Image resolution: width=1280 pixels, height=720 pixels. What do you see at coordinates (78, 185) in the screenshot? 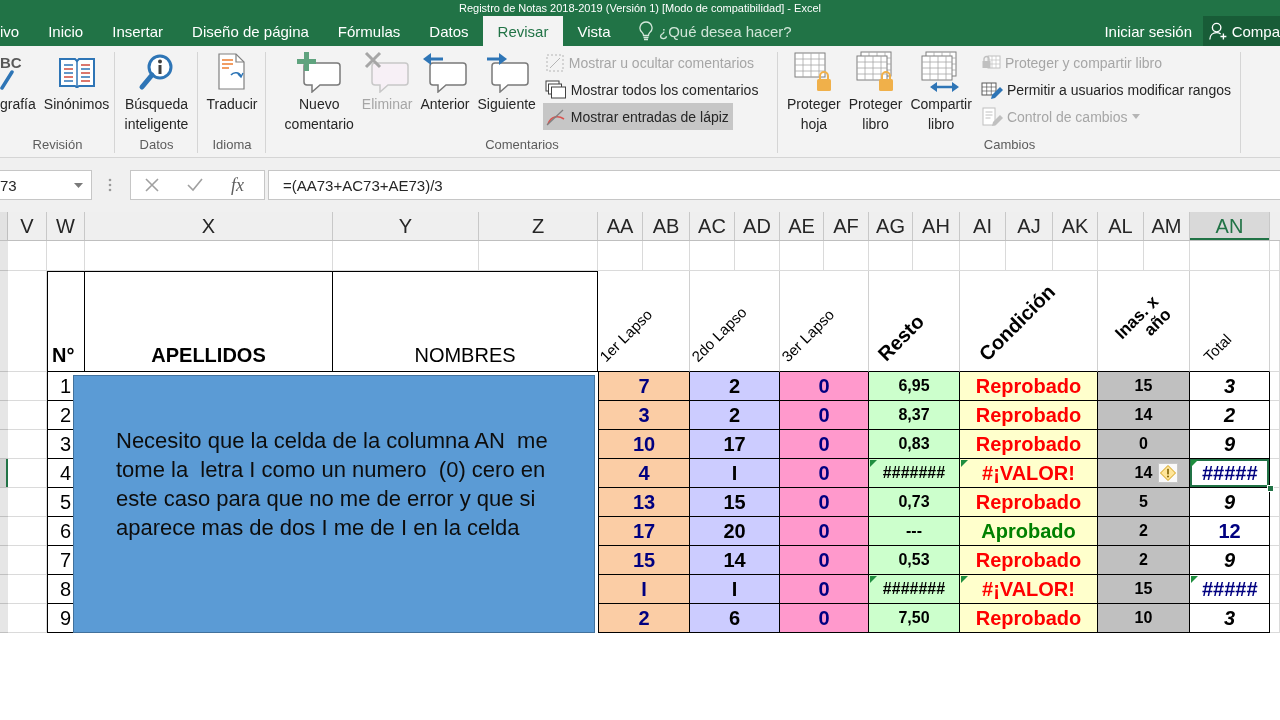
I see `caret-down-icon` at bounding box center [78, 185].